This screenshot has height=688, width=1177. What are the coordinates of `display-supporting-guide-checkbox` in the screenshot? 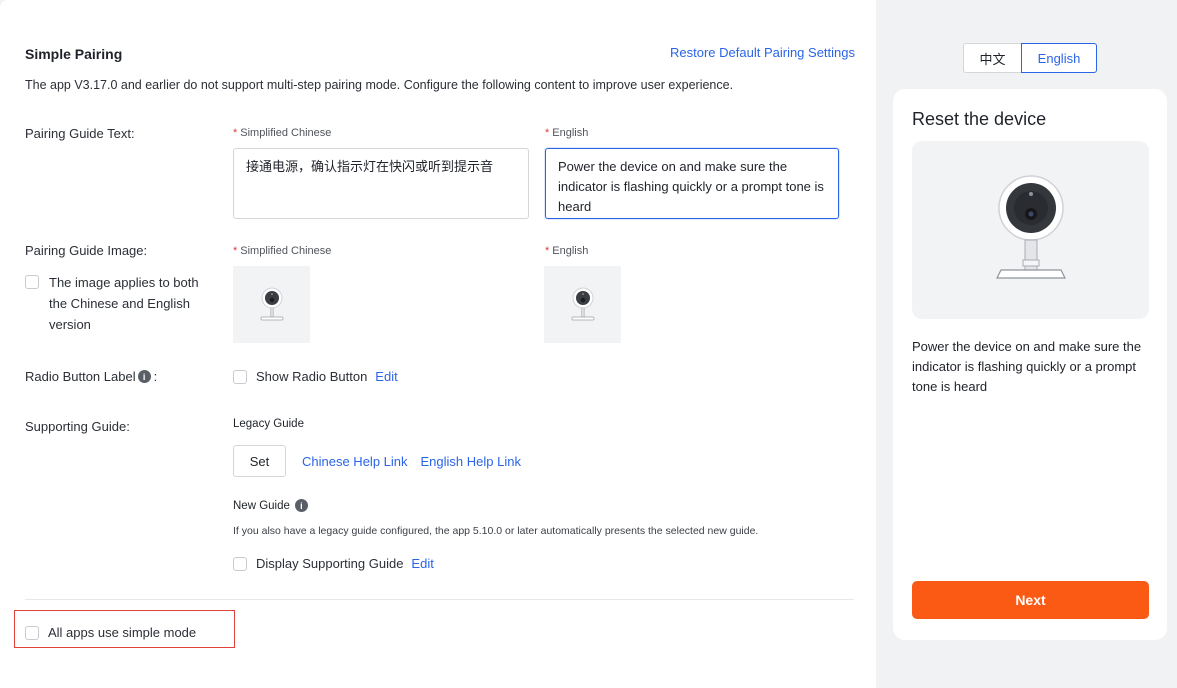 It's located at (240, 563).